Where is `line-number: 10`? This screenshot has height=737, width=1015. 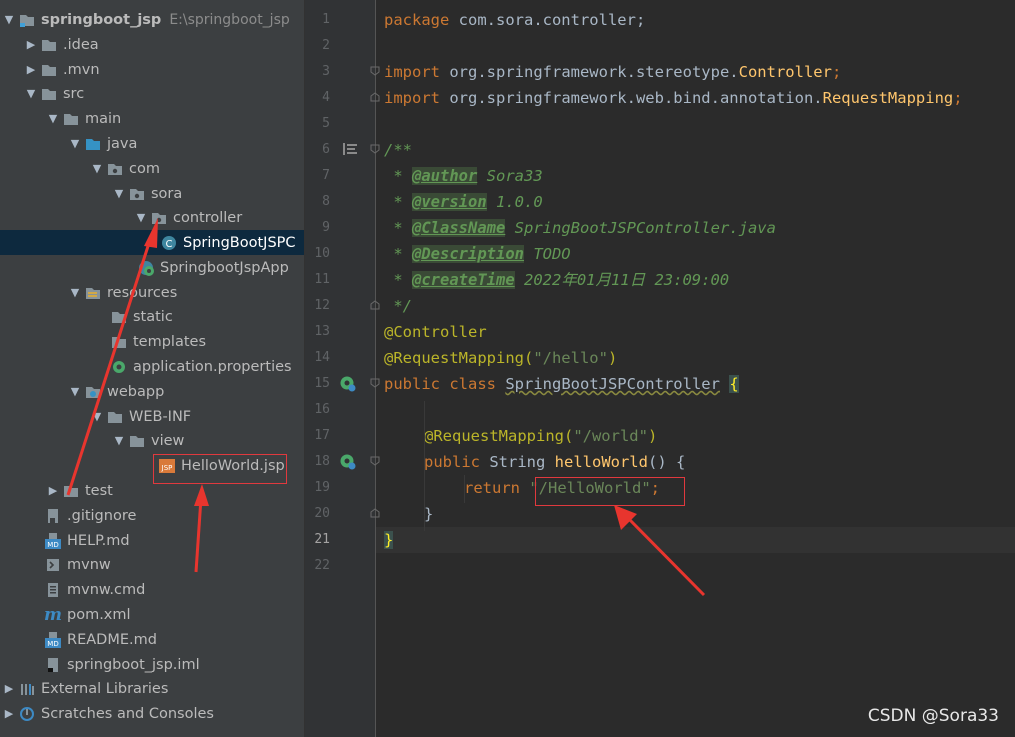 line-number: 10 is located at coordinates (322, 253).